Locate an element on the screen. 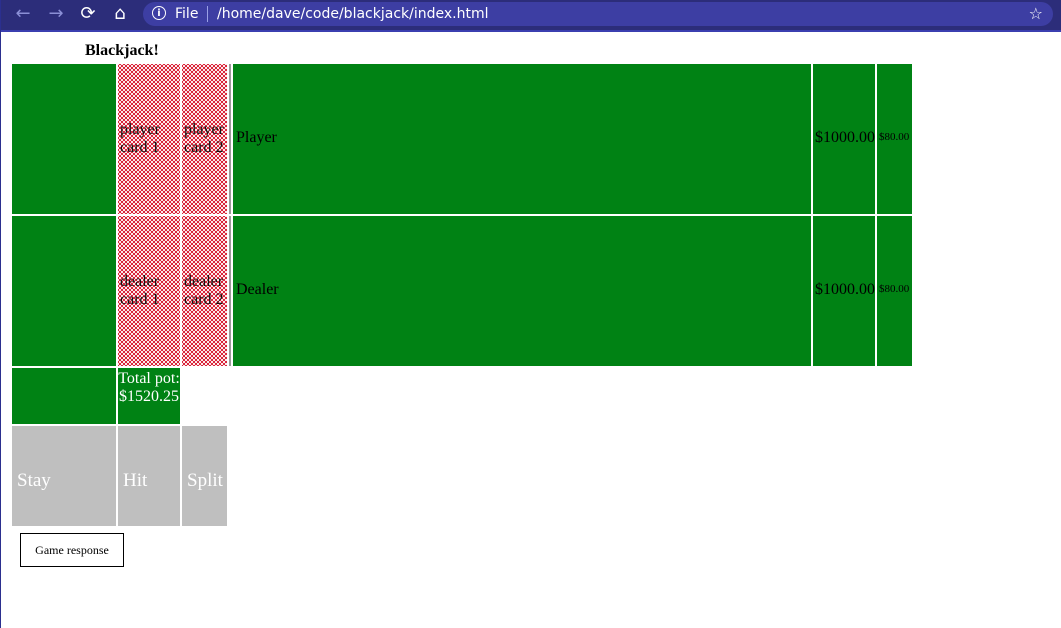 The image size is (1061, 628). player-card-2: player card 2 is located at coordinates (204, 139).